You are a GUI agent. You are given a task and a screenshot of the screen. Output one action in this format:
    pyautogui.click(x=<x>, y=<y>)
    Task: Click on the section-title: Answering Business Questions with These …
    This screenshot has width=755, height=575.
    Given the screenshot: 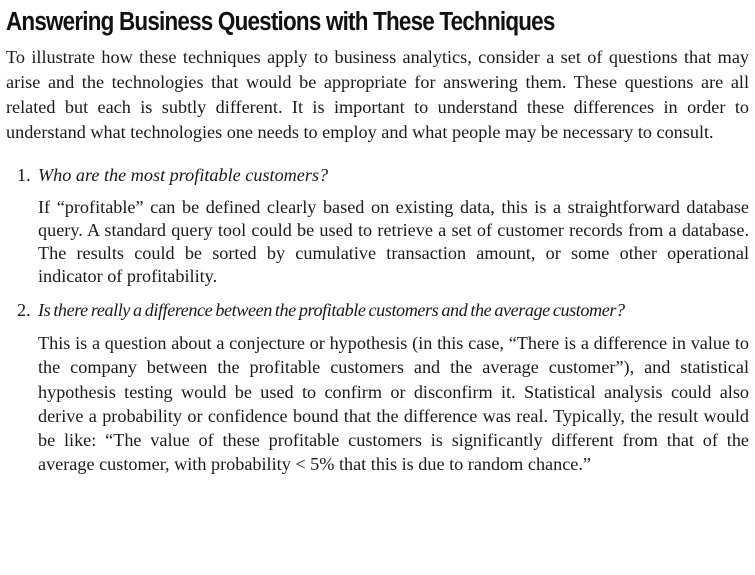 What is the action you would take?
    pyautogui.click(x=280, y=22)
    